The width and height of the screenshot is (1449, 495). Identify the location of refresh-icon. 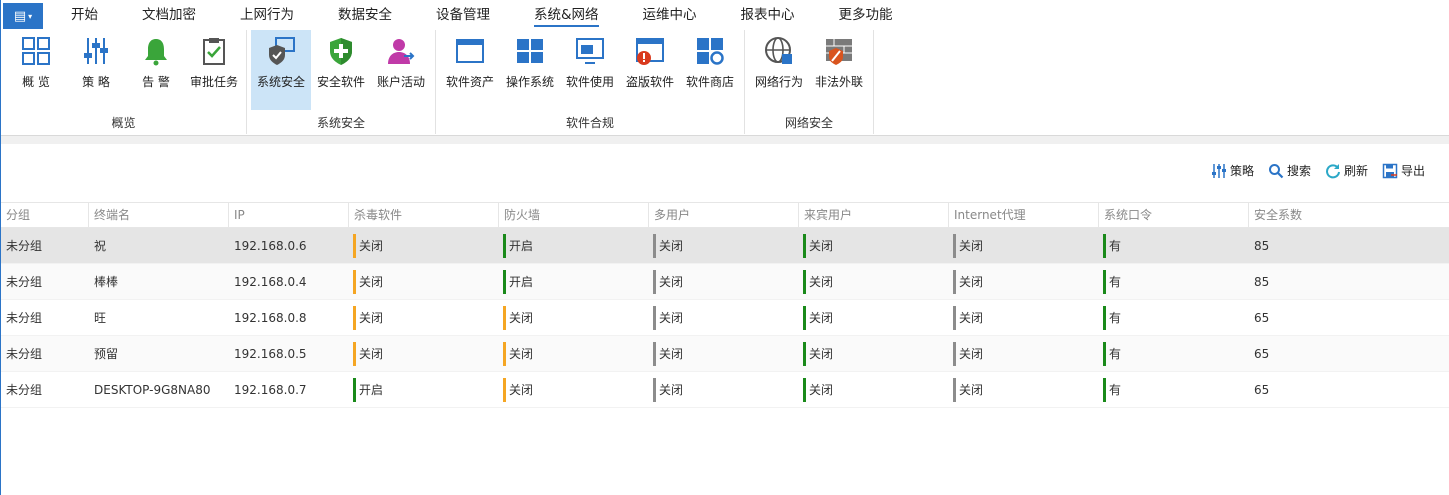
(1333, 170).